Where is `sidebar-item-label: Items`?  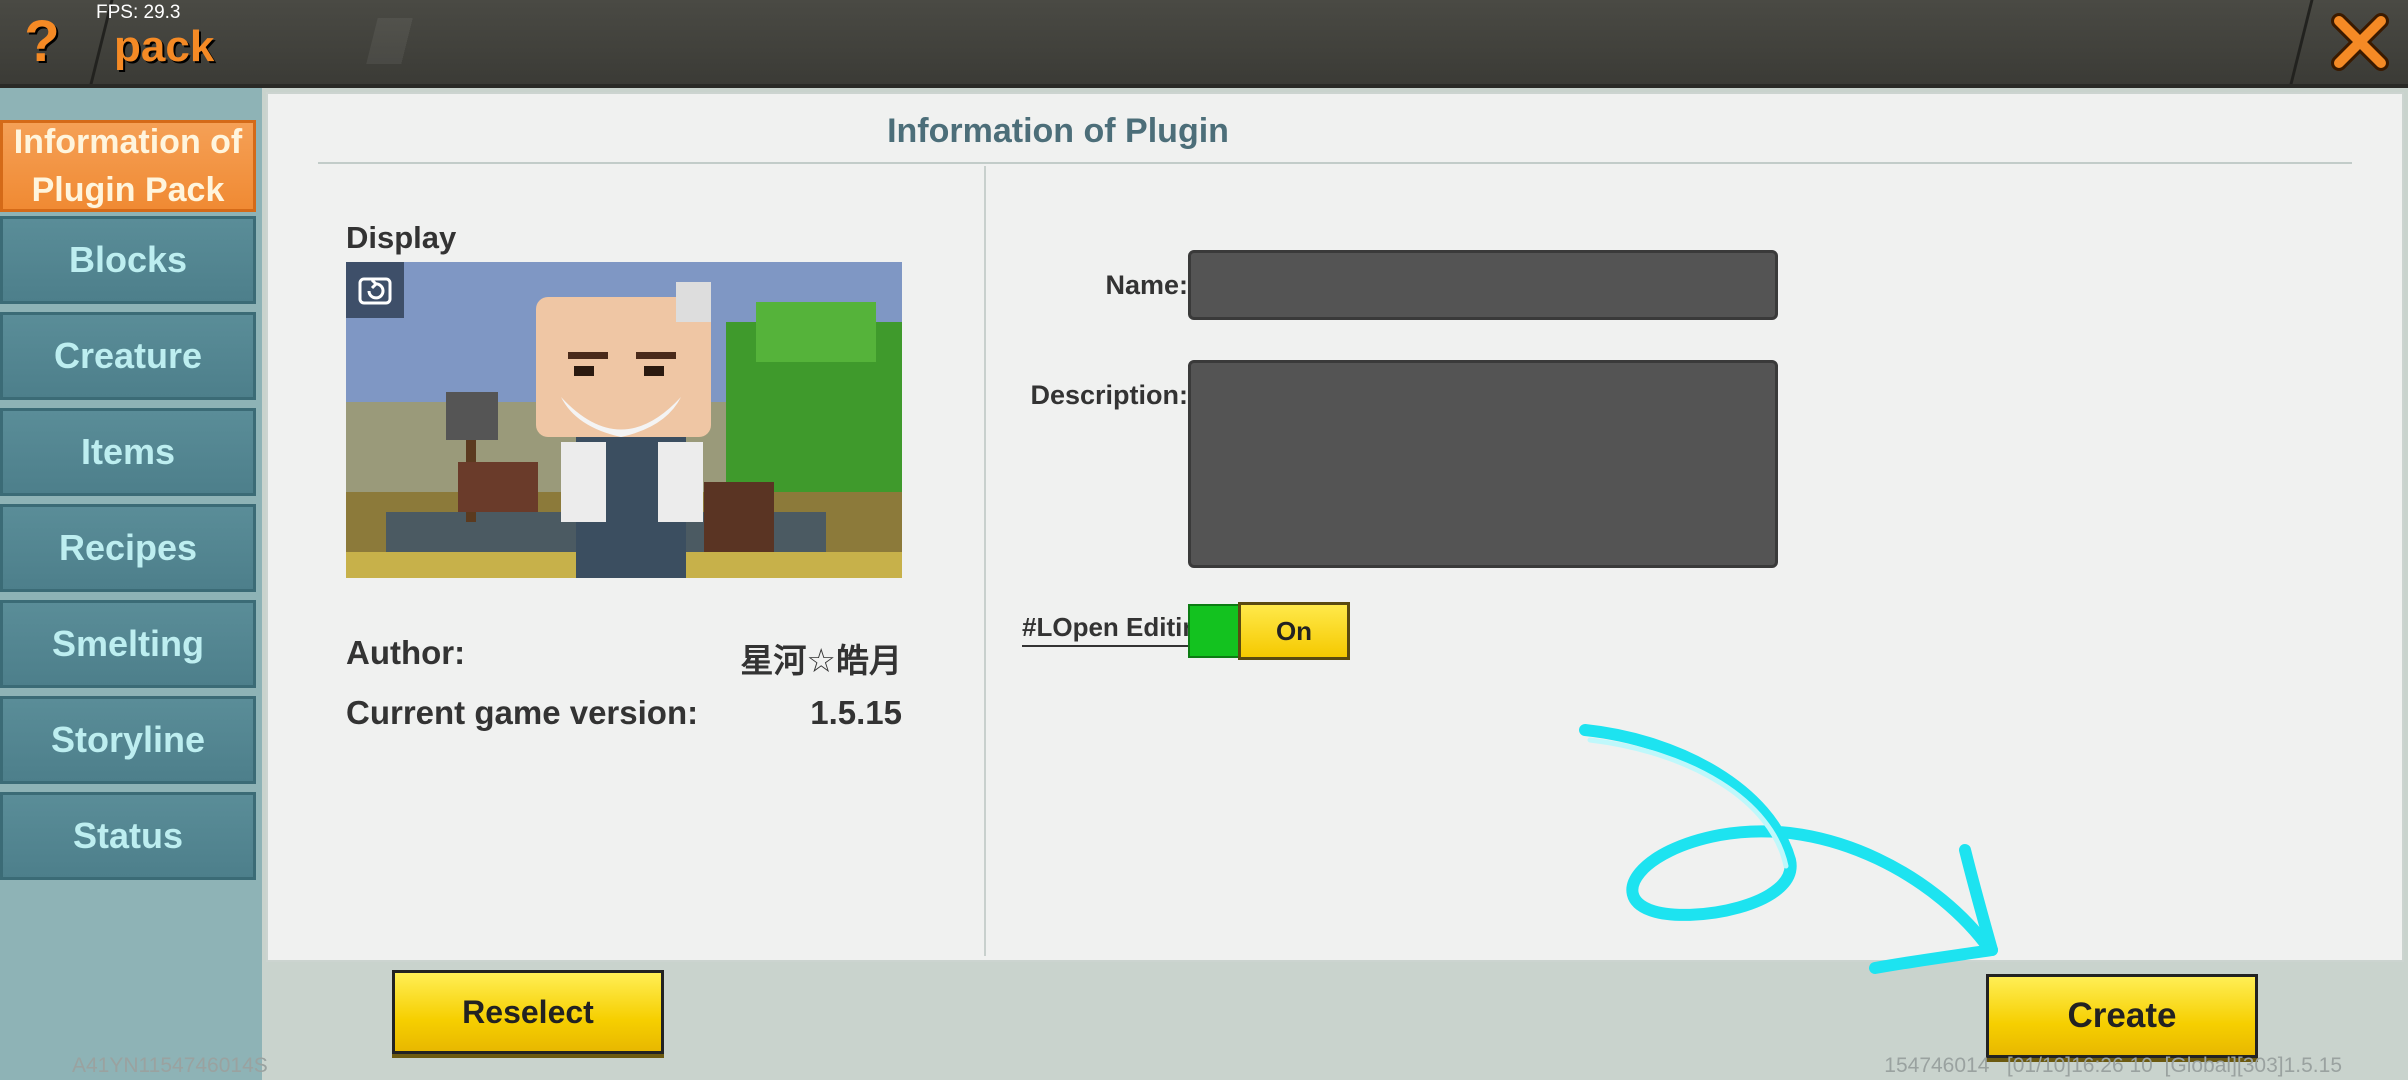 sidebar-item-label: Items is located at coordinates (128, 451).